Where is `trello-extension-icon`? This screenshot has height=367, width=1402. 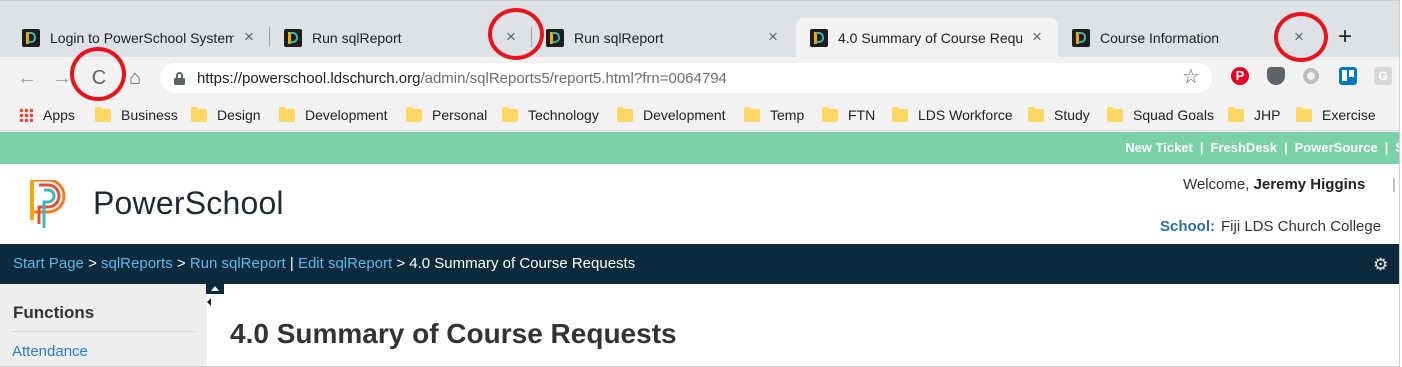 trello-extension-icon is located at coordinates (1348, 76).